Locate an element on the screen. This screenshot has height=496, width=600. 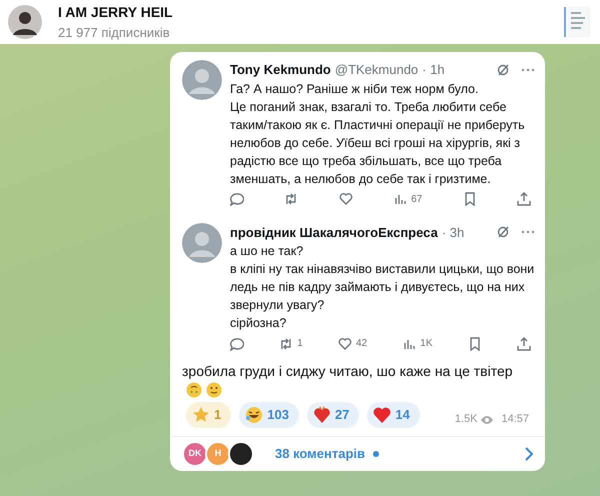
message-time: 14:57 is located at coordinates (515, 419).